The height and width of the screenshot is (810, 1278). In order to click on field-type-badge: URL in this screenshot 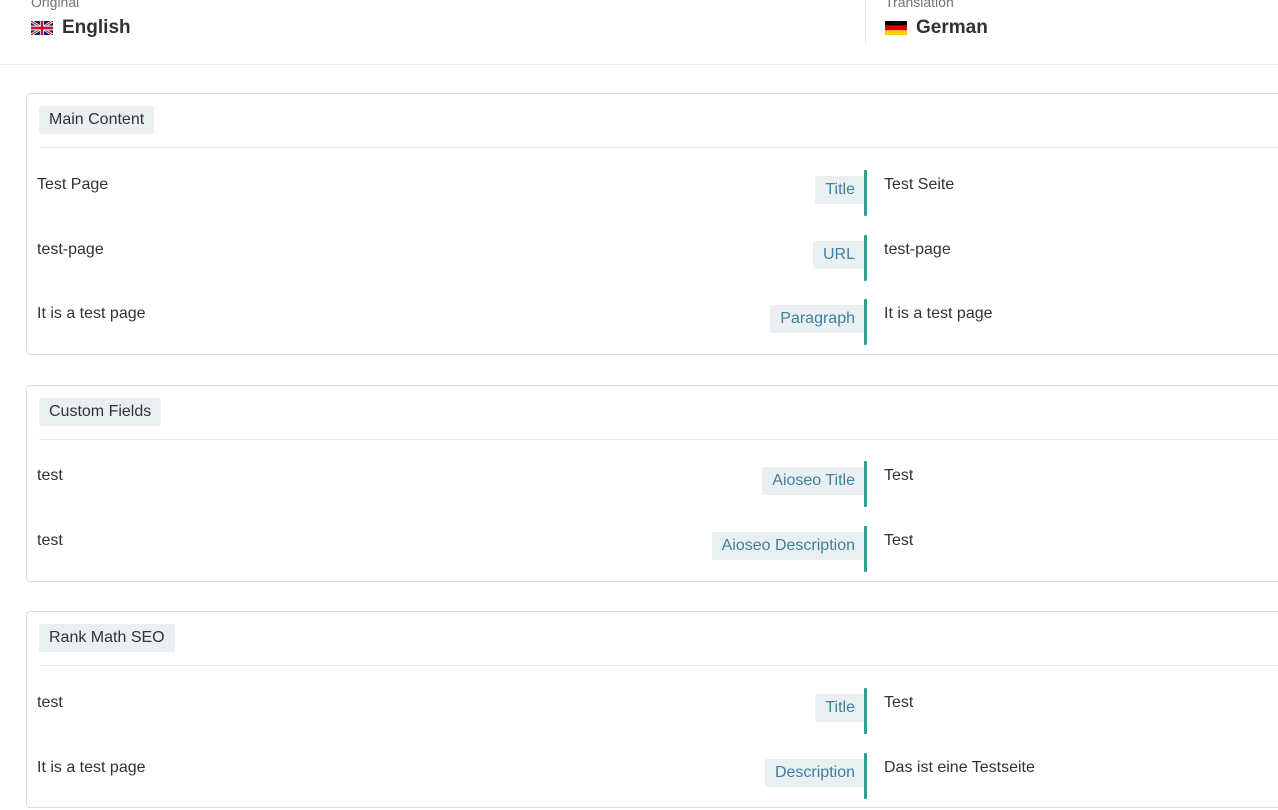, I will do `click(838, 255)`.